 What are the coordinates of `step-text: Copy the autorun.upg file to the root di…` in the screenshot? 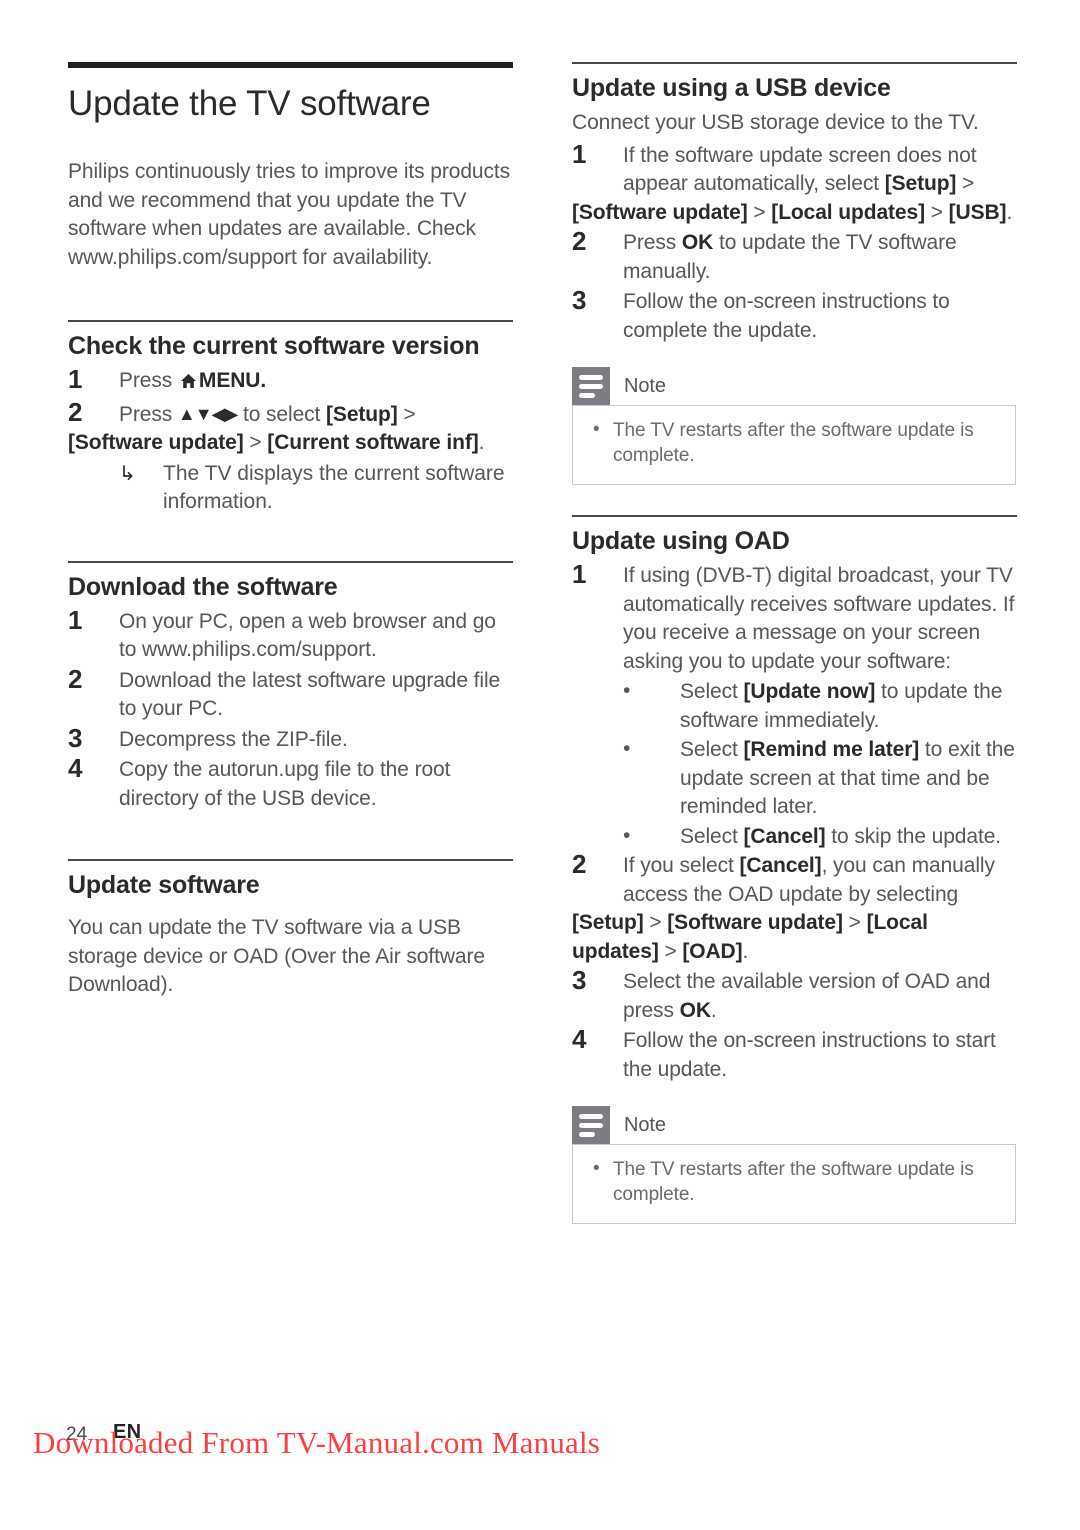 It's located at (285, 784).